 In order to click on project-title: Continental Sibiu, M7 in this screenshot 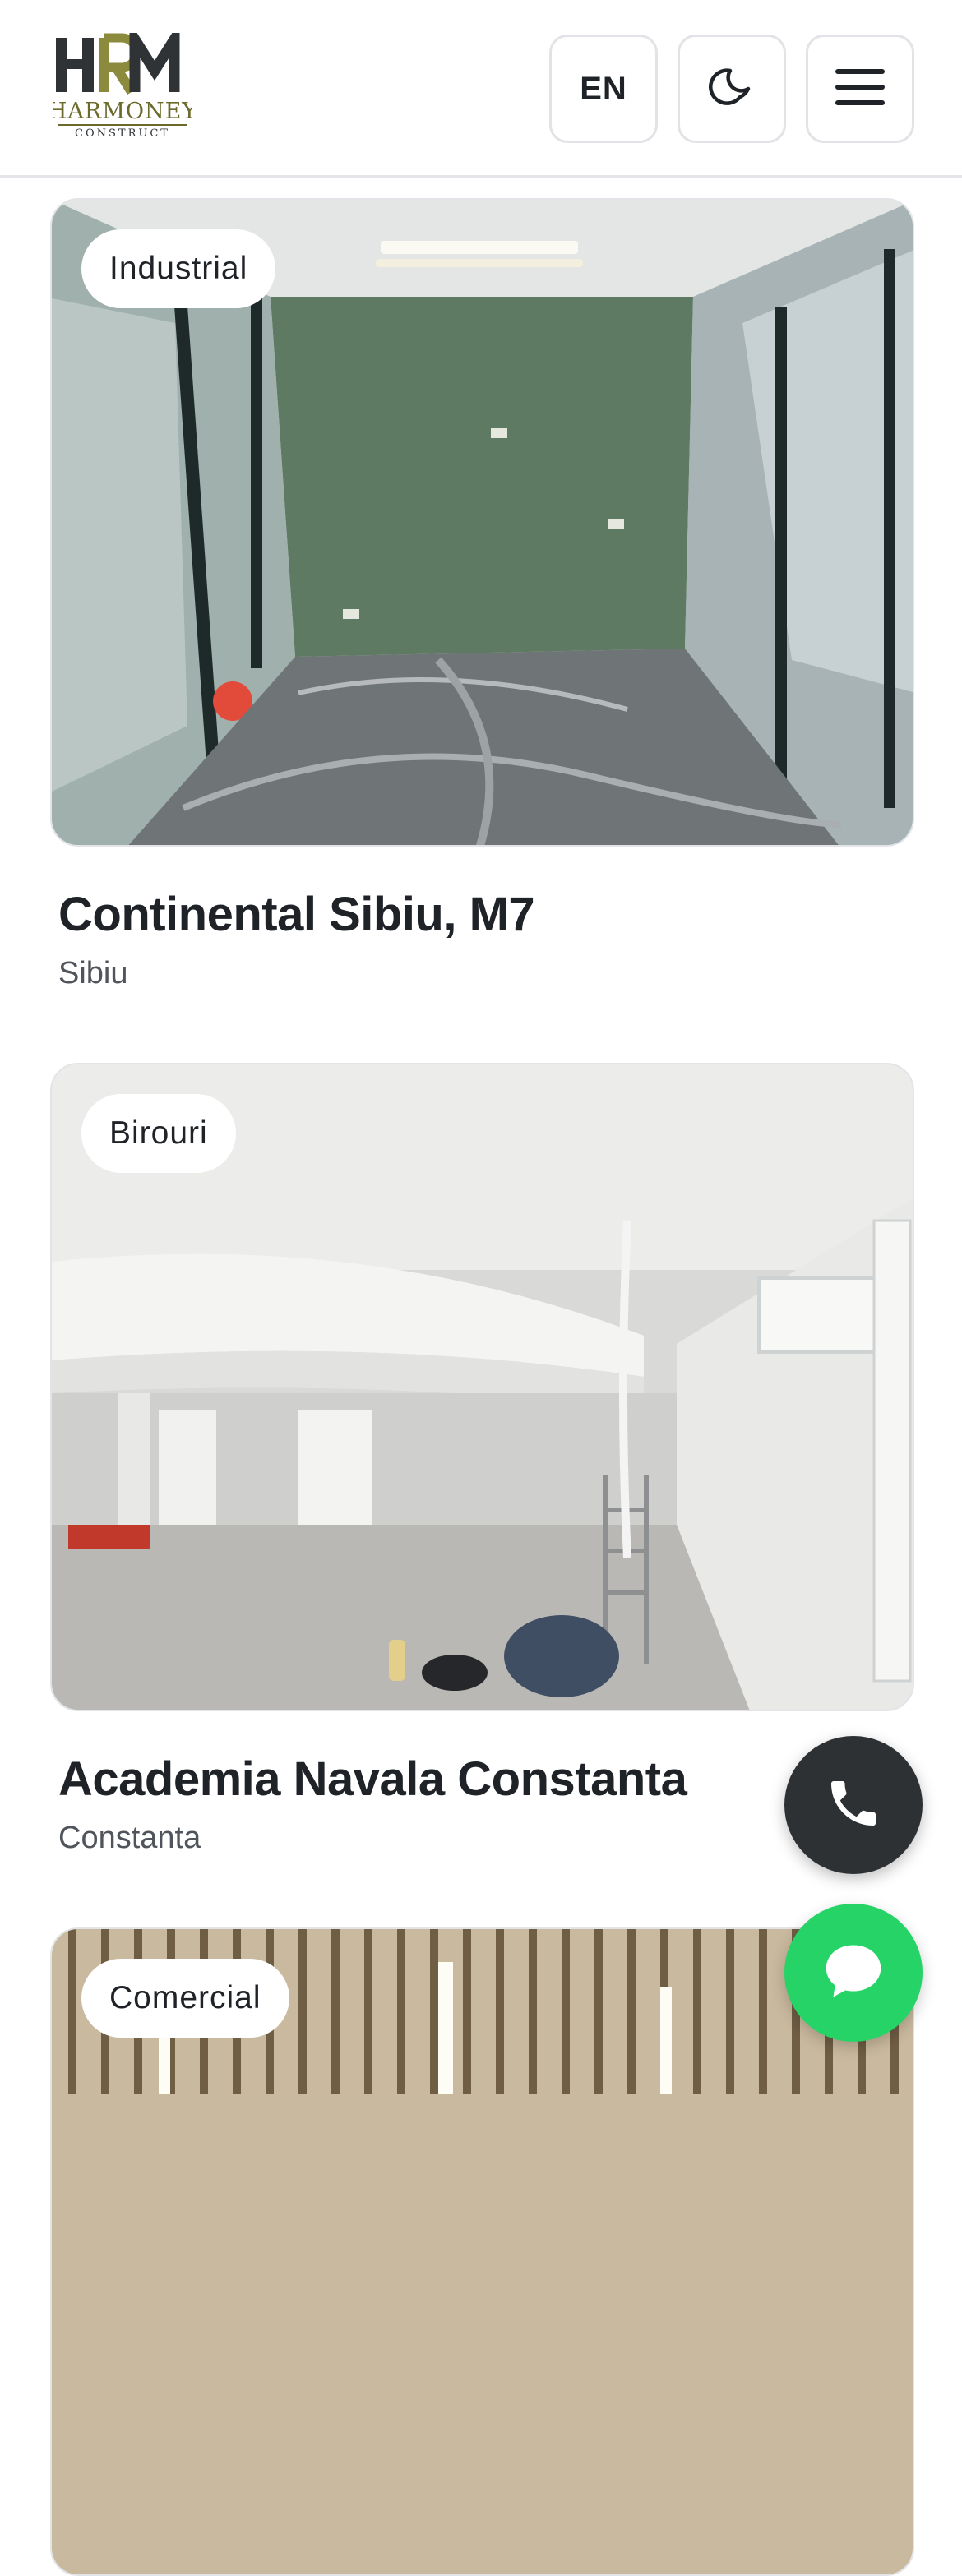, I will do `click(296, 915)`.